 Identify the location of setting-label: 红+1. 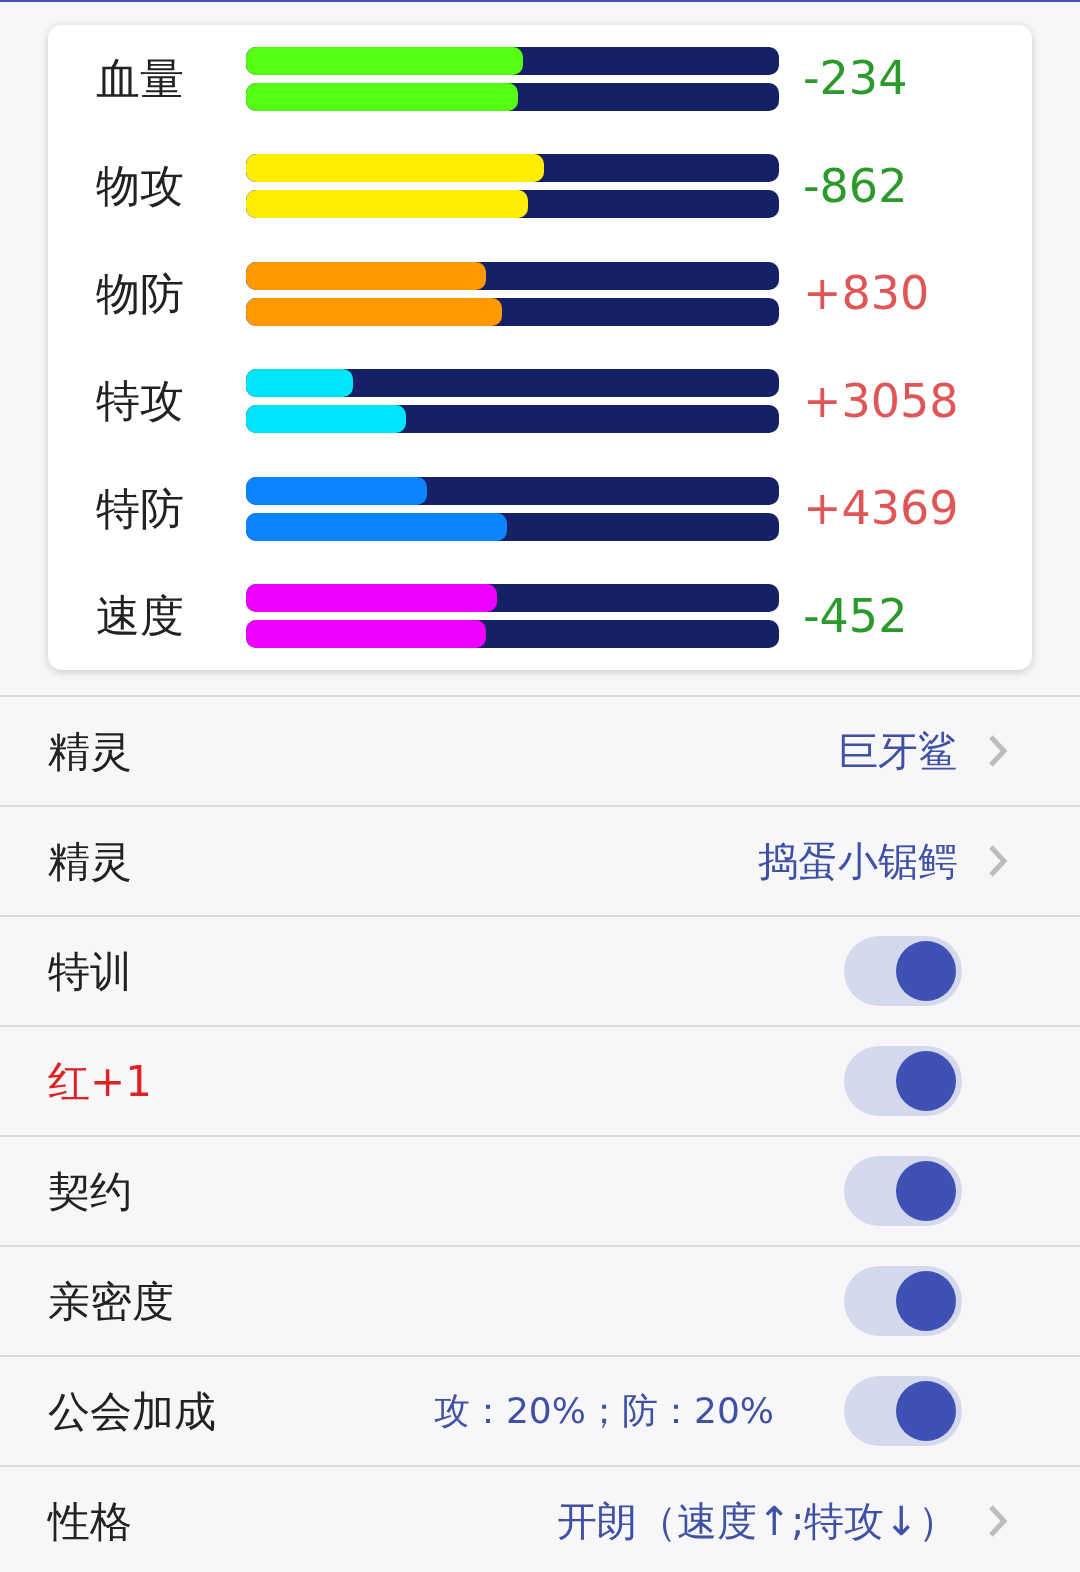
(100, 1081).